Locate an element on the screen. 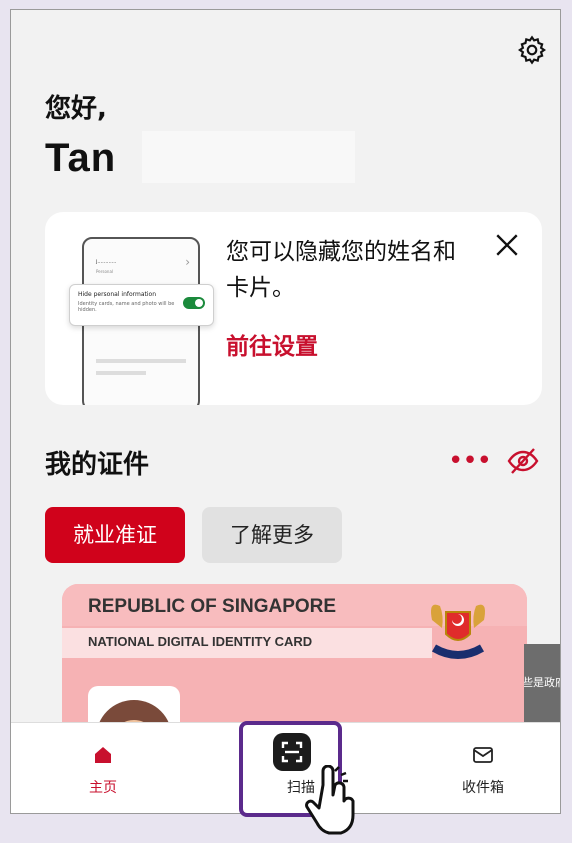 The height and width of the screenshot is (843, 572). chevron-right-icon: › is located at coordinates (187, 262).